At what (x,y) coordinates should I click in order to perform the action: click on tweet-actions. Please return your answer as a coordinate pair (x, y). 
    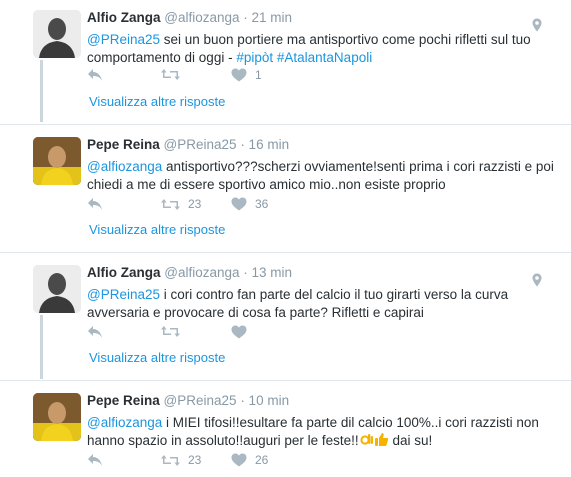
    Looking at the image, I should click on (237, 333).